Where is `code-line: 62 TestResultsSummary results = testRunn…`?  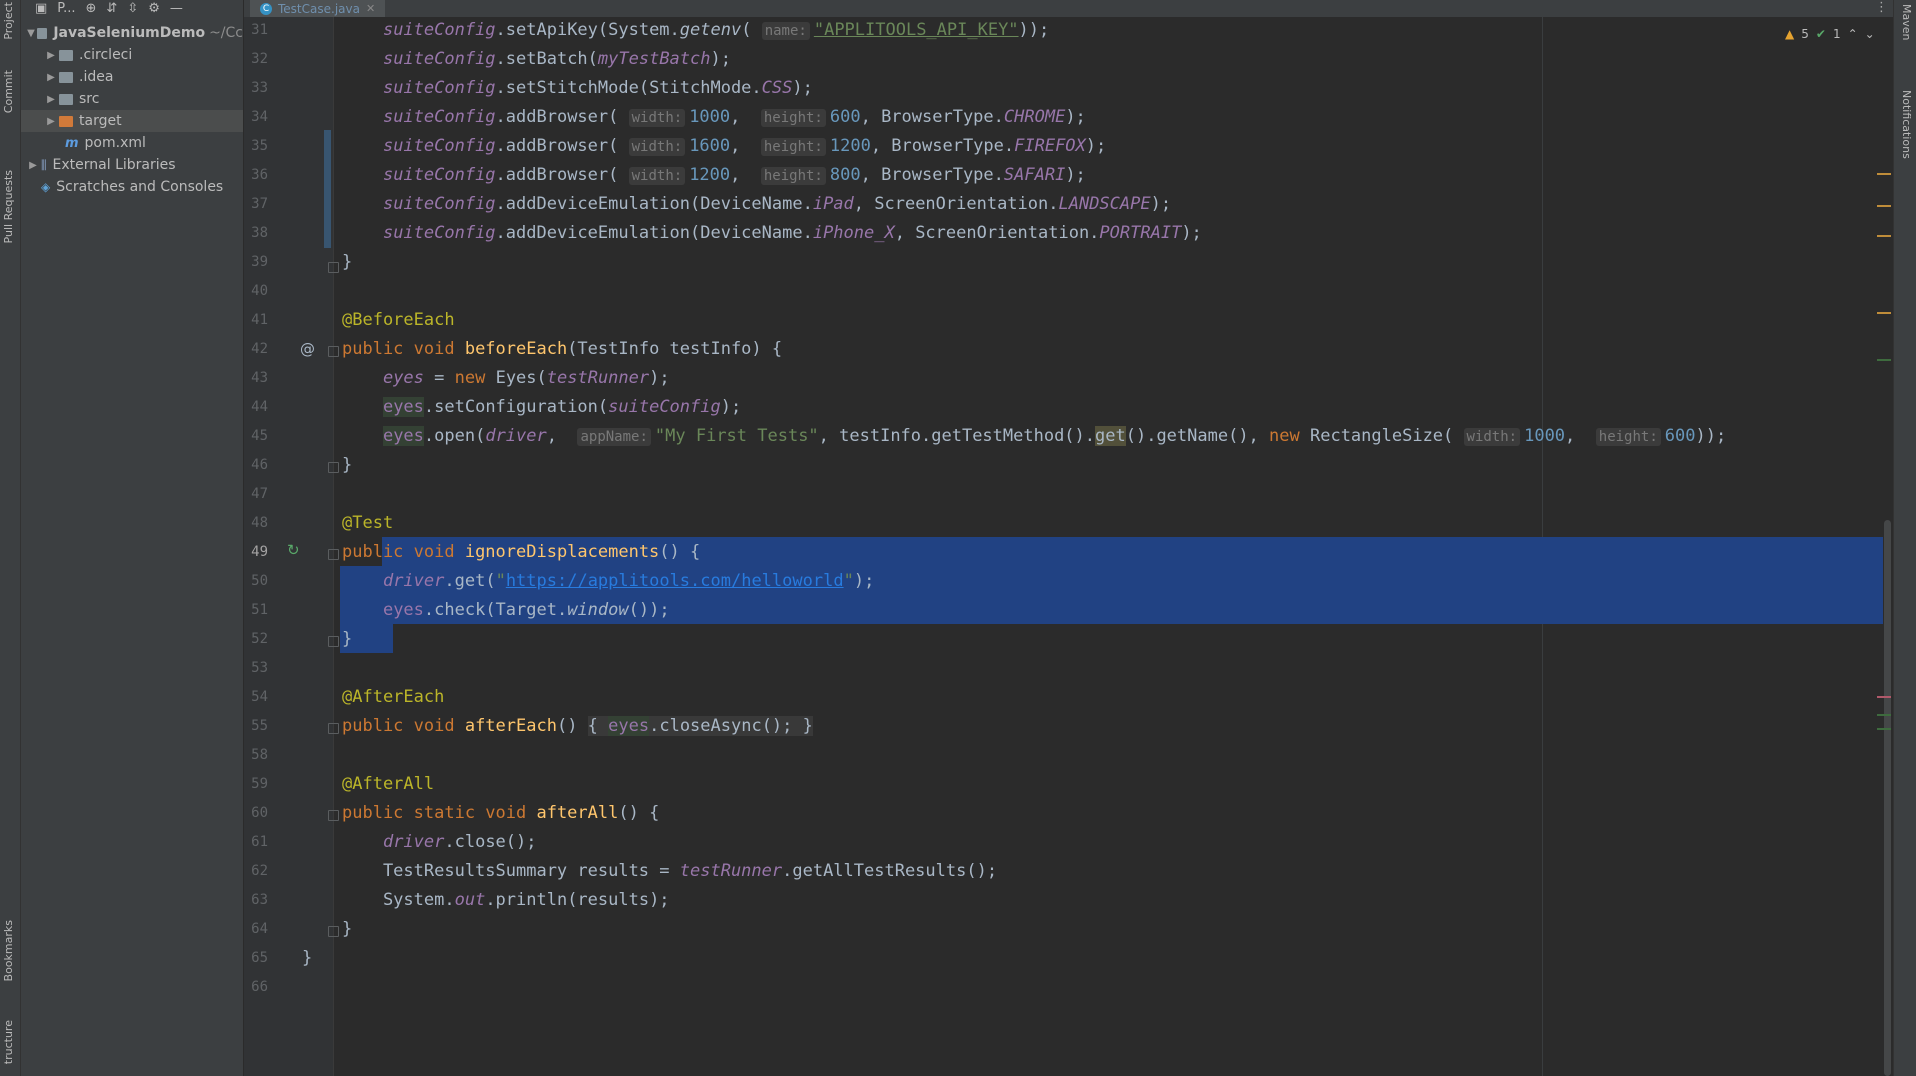 code-line: 62 TestResultsSummary results = testRunn… is located at coordinates (624, 871).